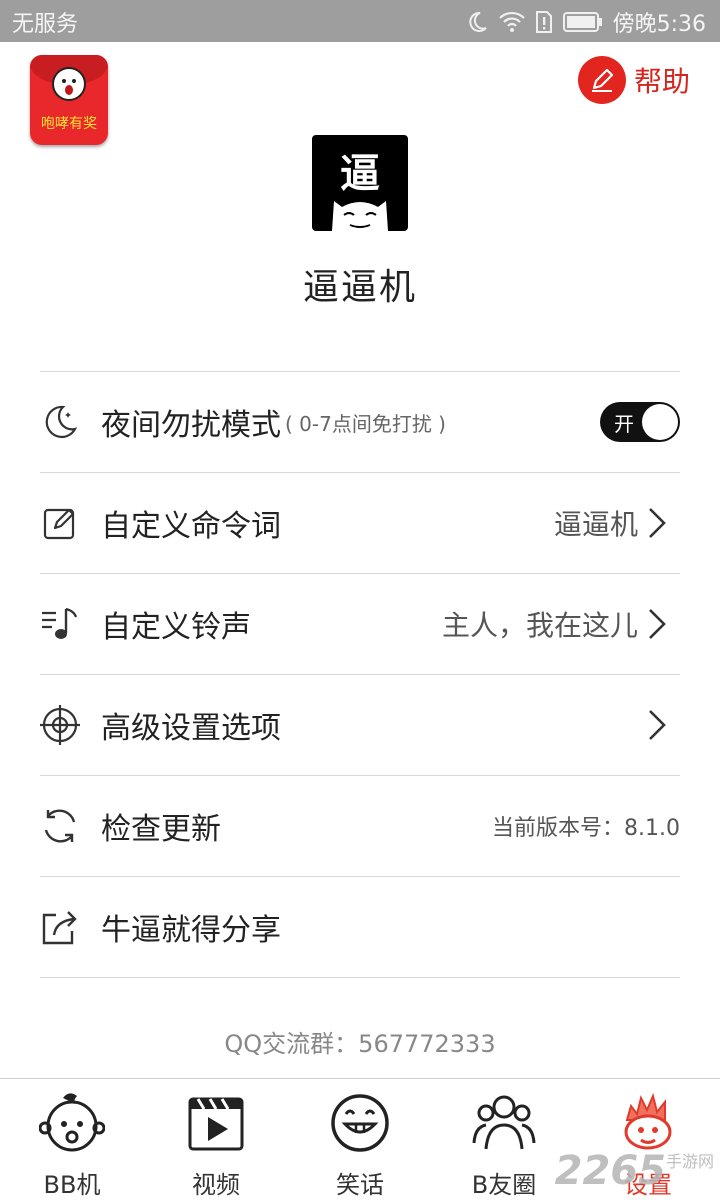 This screenshot has height=1200, width=720. What do you see at coordinates (216, 1185) in the screenshot?
I see `tab-label: 视频` at bounding box center [216, 1185].